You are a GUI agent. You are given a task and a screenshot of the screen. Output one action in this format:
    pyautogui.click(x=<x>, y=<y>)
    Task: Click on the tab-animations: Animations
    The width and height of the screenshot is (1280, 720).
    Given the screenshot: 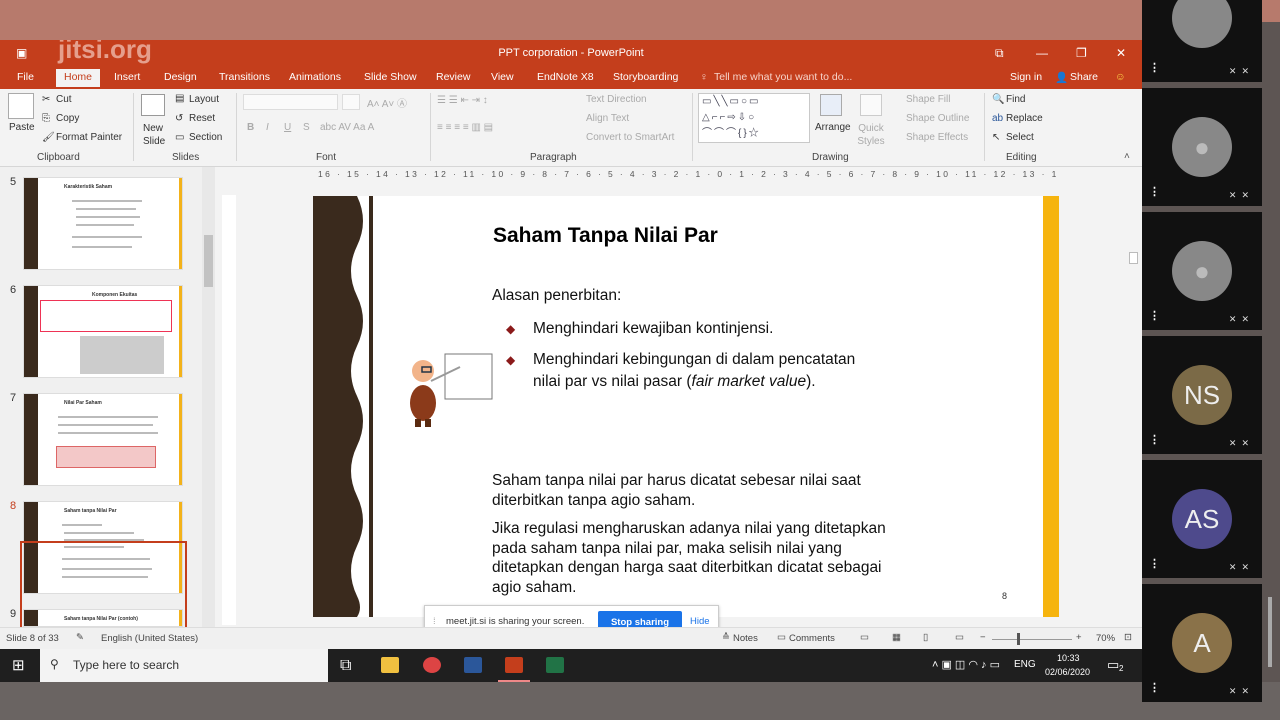 What is the action you would take?
    pyautogui.click(x=315, y=77)
    